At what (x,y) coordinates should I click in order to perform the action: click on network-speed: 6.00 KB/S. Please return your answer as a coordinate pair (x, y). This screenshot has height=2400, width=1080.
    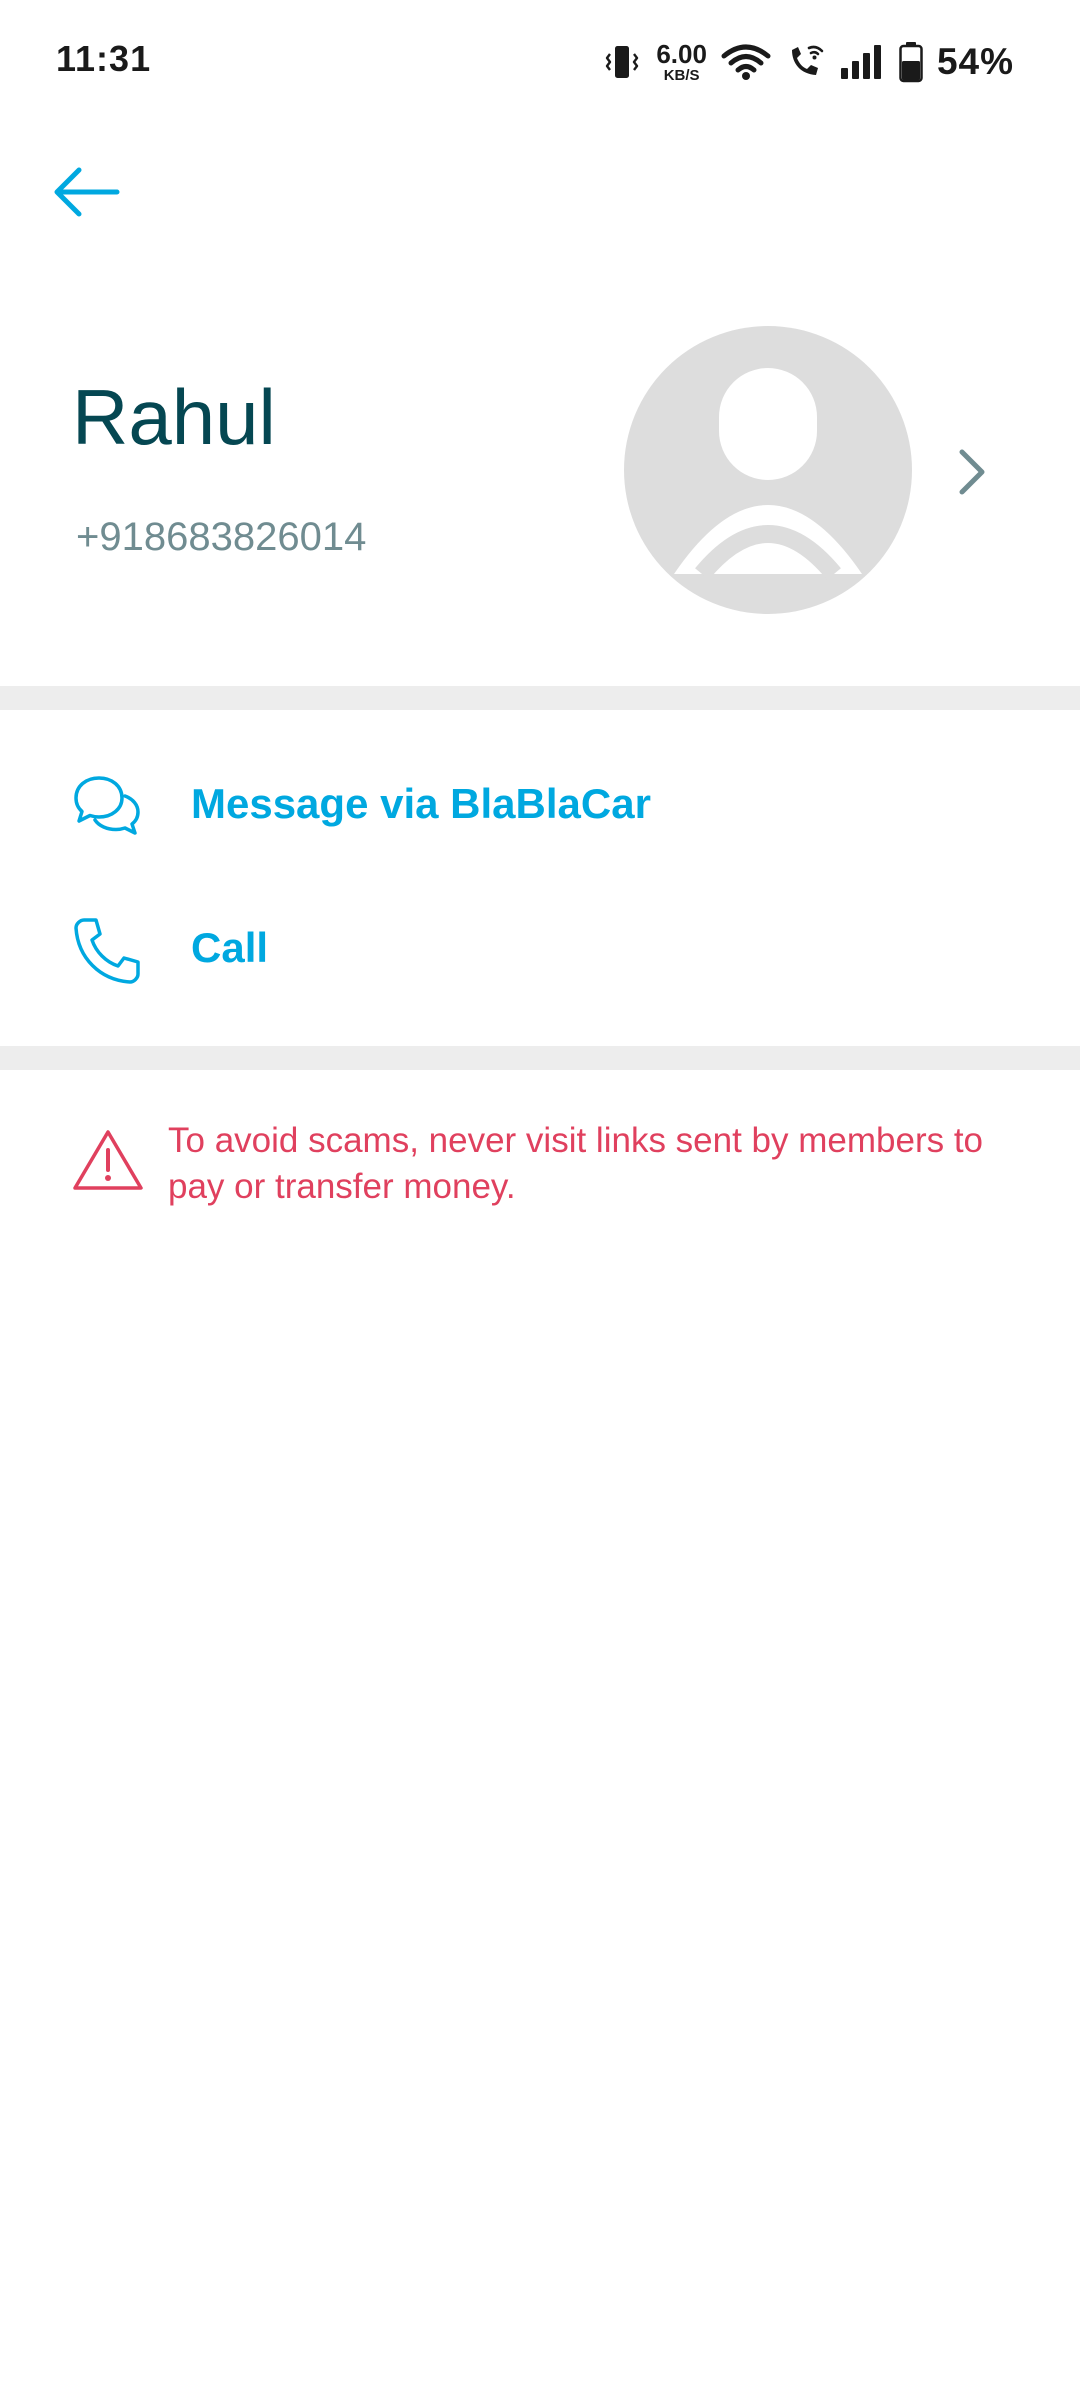
    Looking at the image, I should click on (681, 62).